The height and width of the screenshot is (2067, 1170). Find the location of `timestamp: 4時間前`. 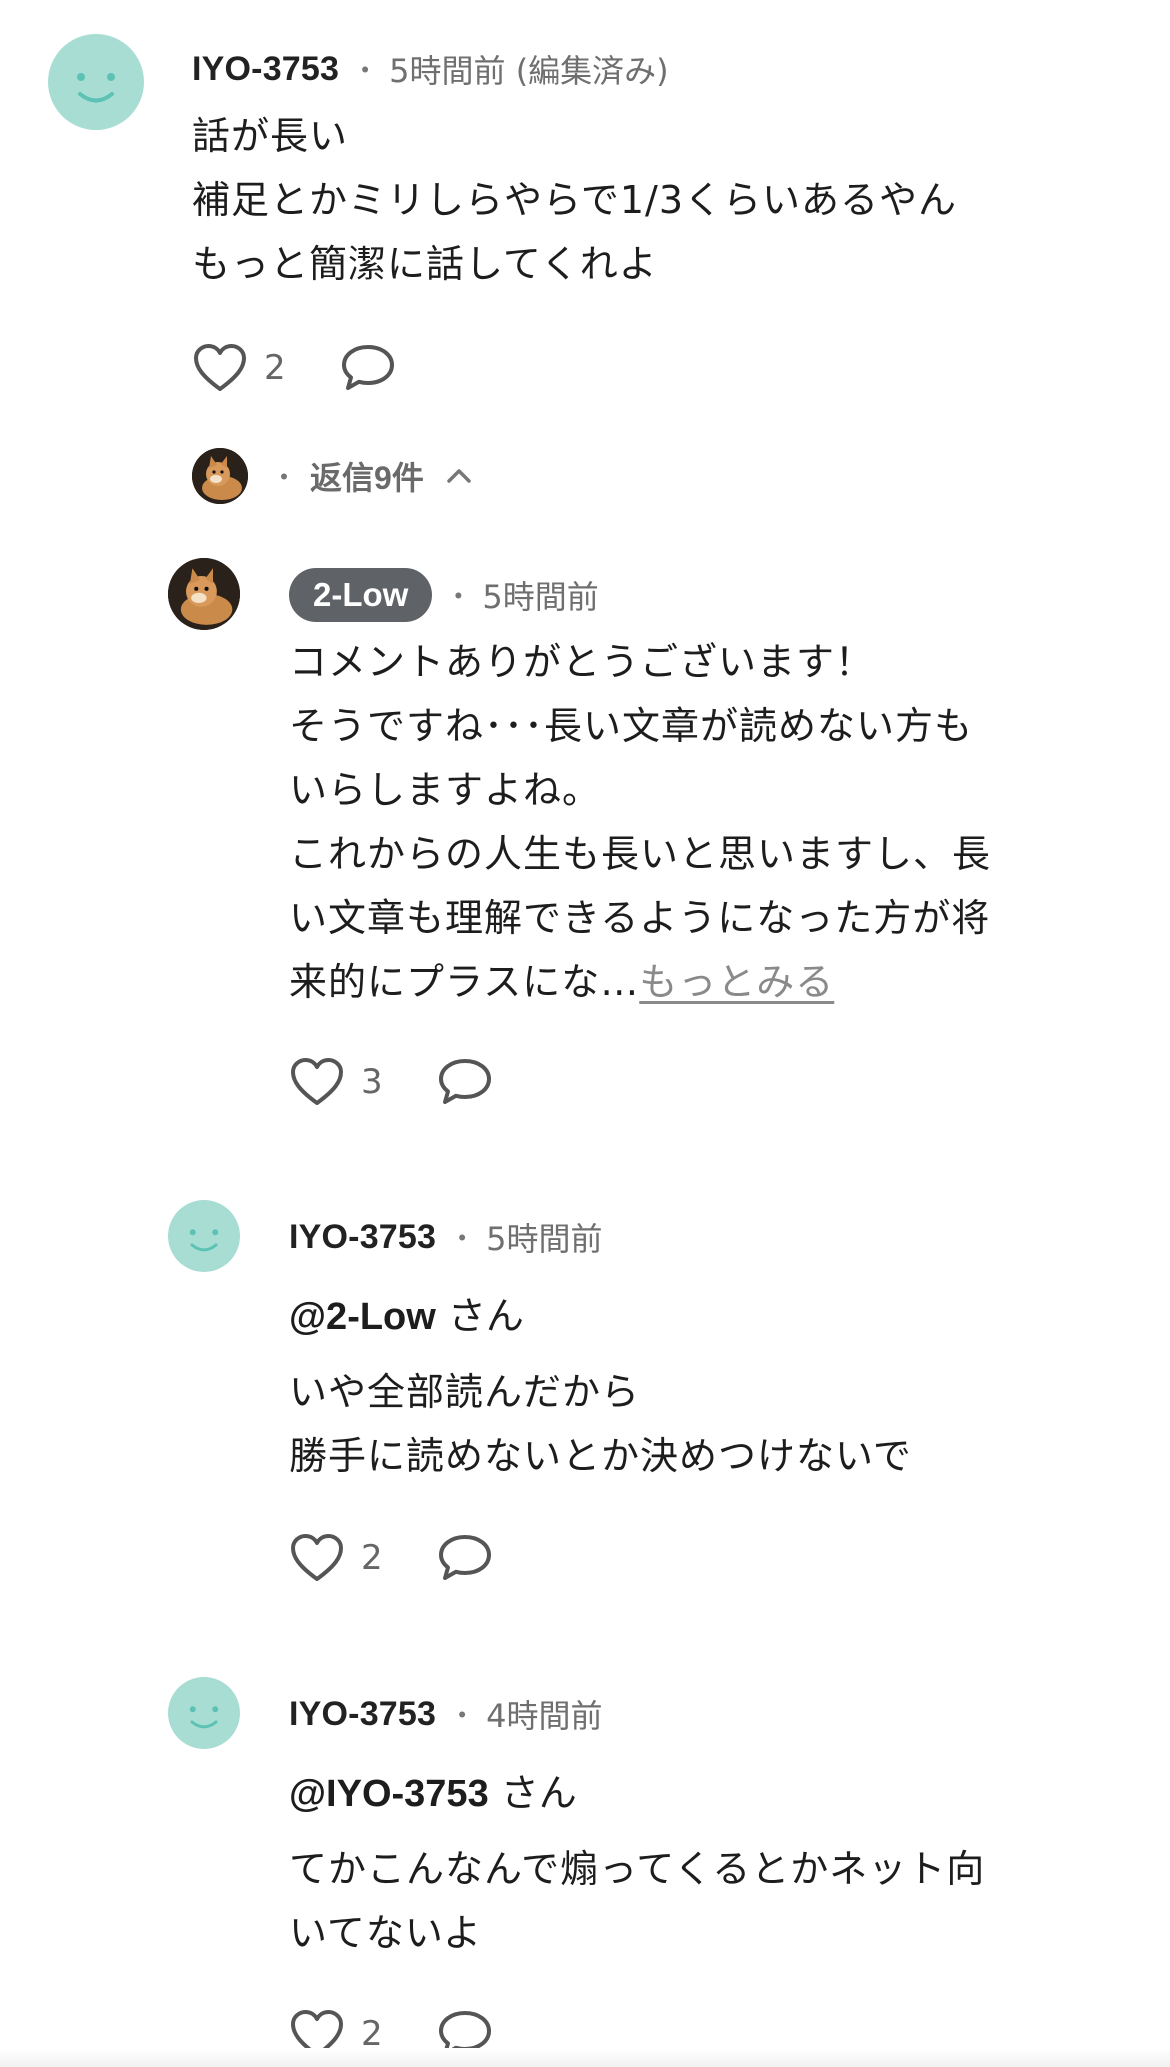

timestamp: 4時間前 is located at coordinates (544, 1716).